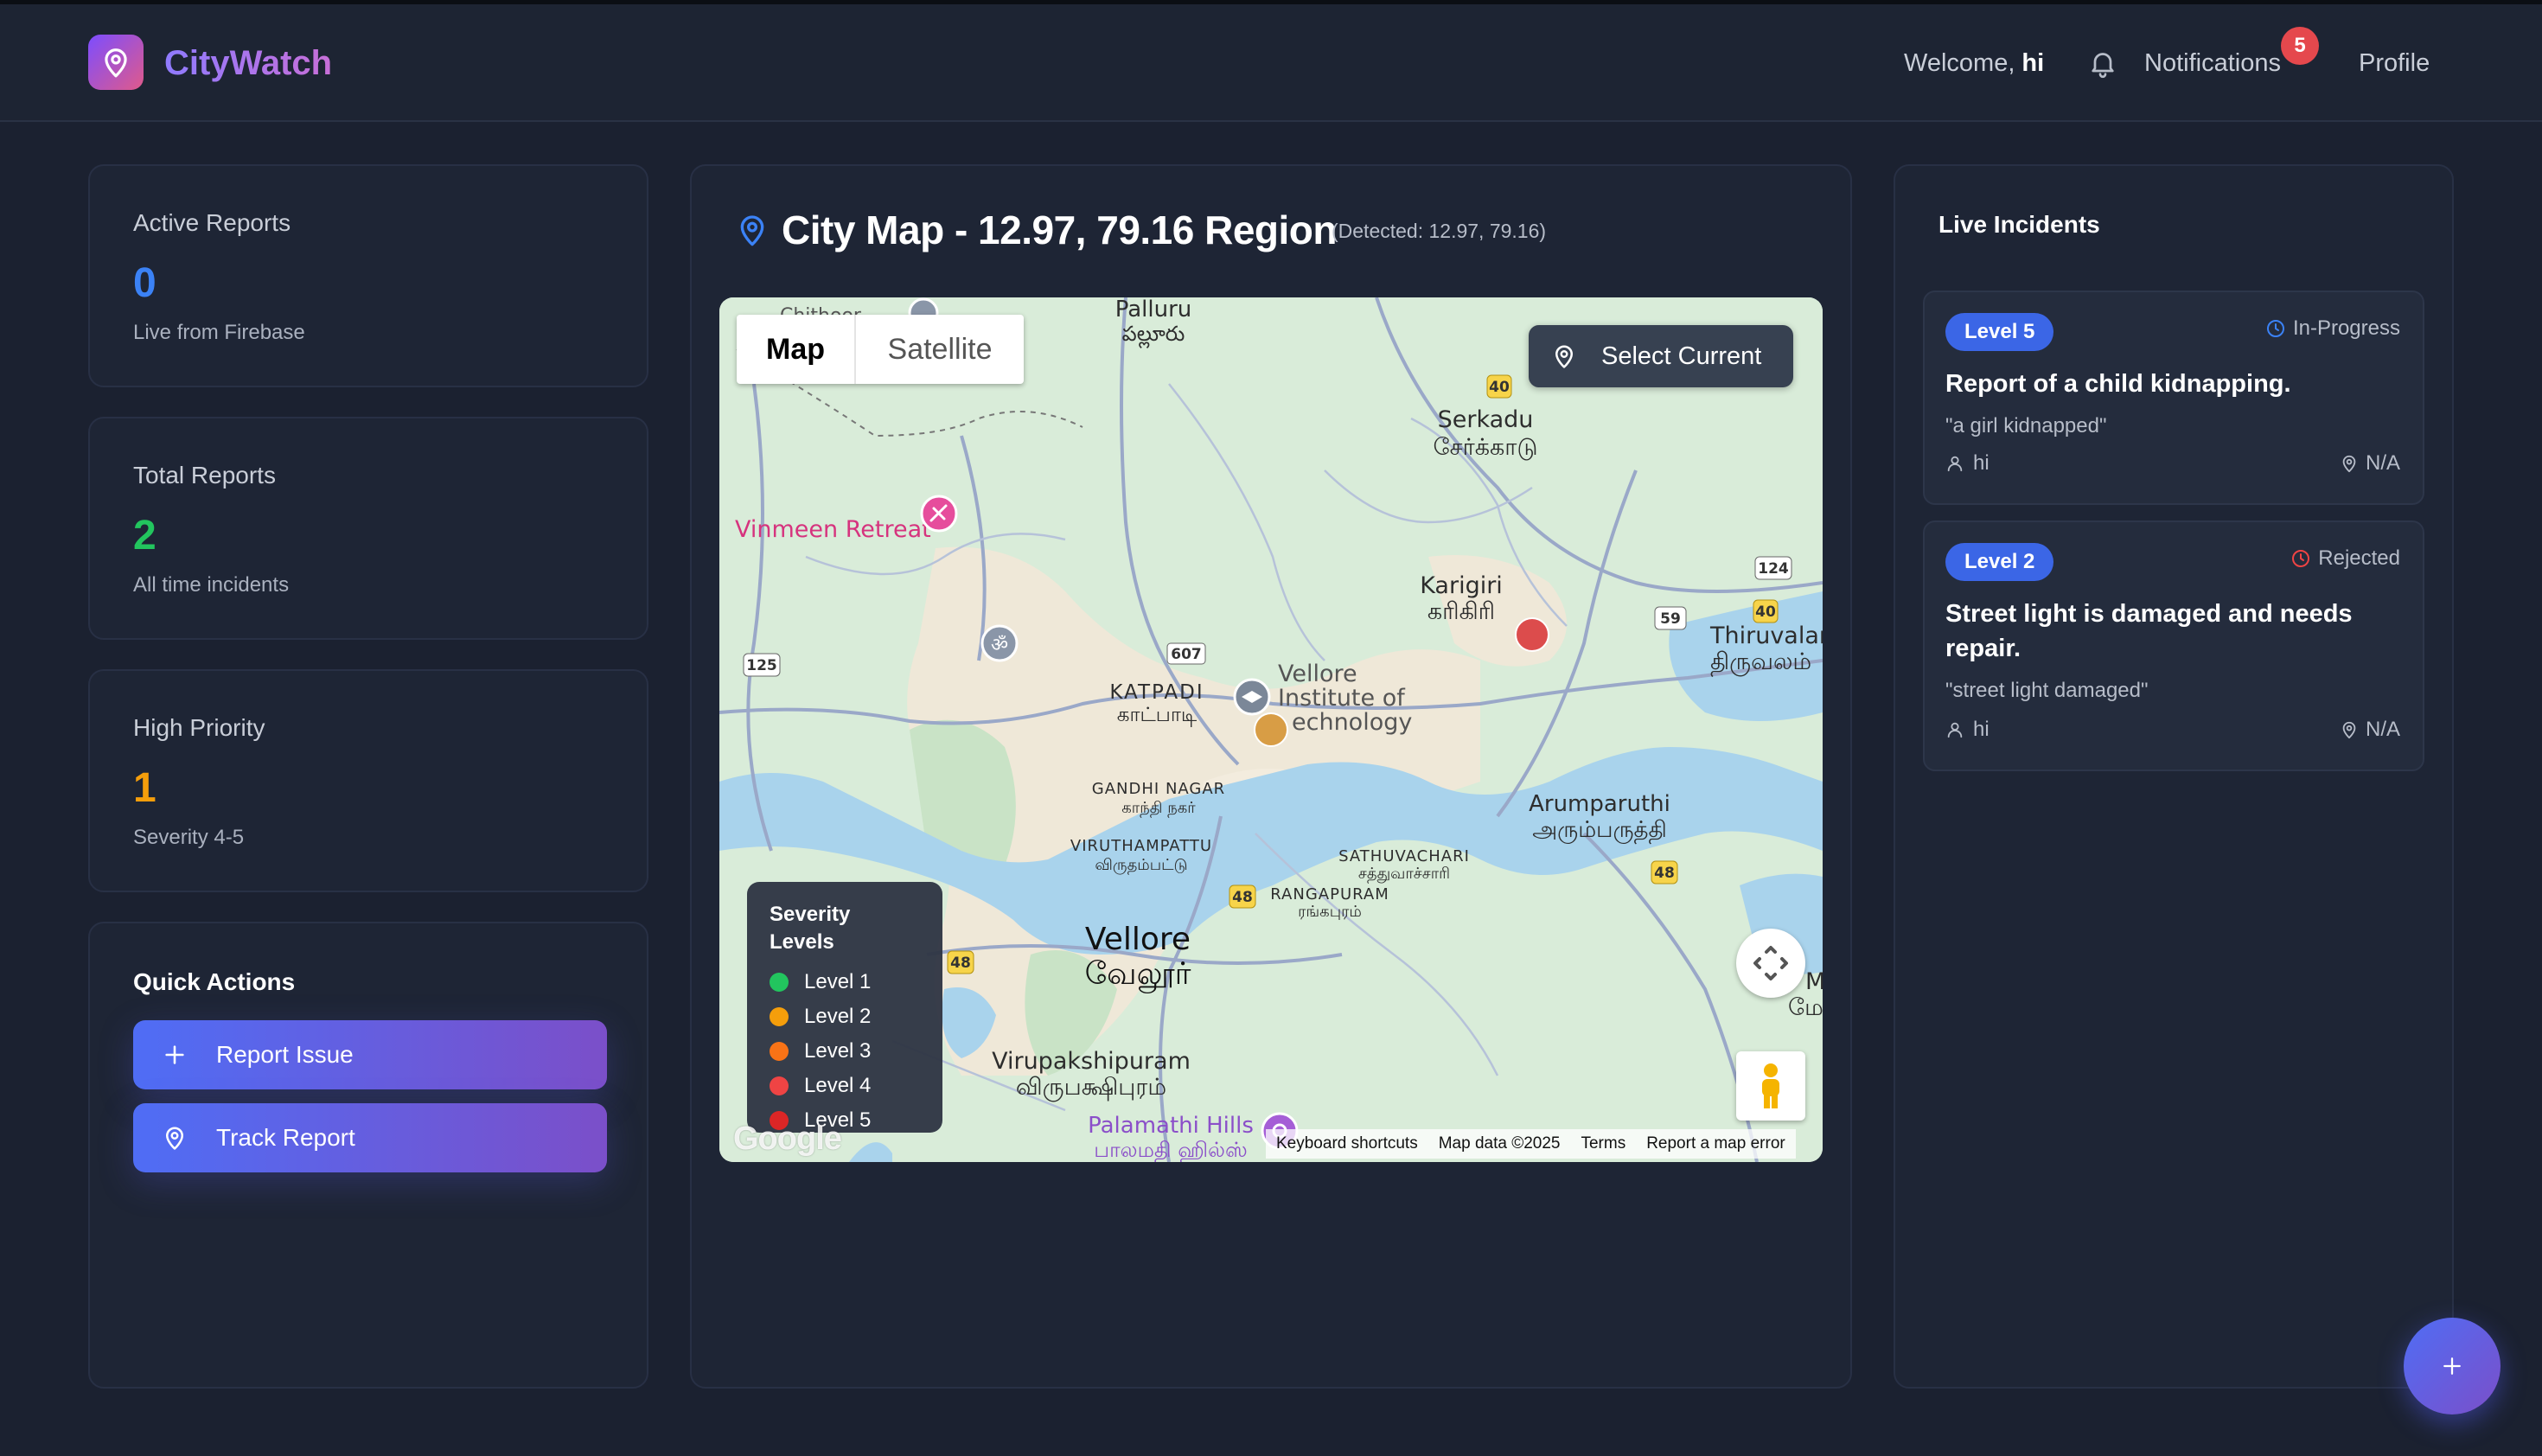  What do you see at coordinates (2359, 558) in the screenshot?
I see `status-label: Rejected` at bounding box center [2359, 558].